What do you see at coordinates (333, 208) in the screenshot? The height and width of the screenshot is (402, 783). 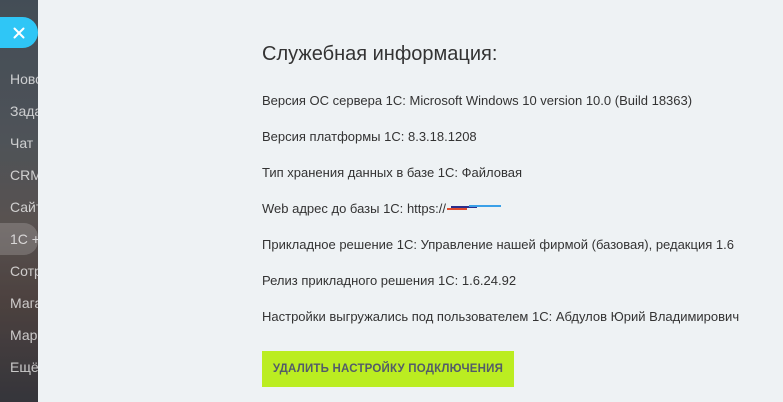 I see `info-label: Web адрес до базы 1С:` at bounding box center [333, 208].